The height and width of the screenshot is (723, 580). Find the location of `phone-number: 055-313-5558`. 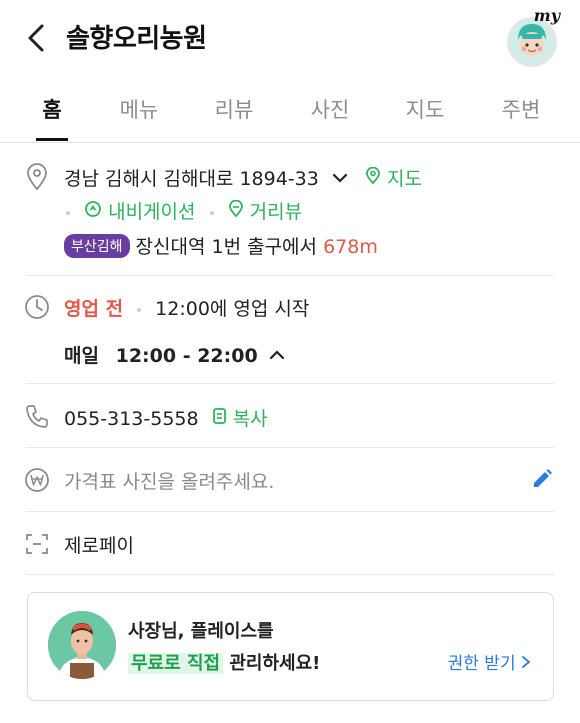

phone-number: 055-313-5558 is located at coordinates (131, 419).